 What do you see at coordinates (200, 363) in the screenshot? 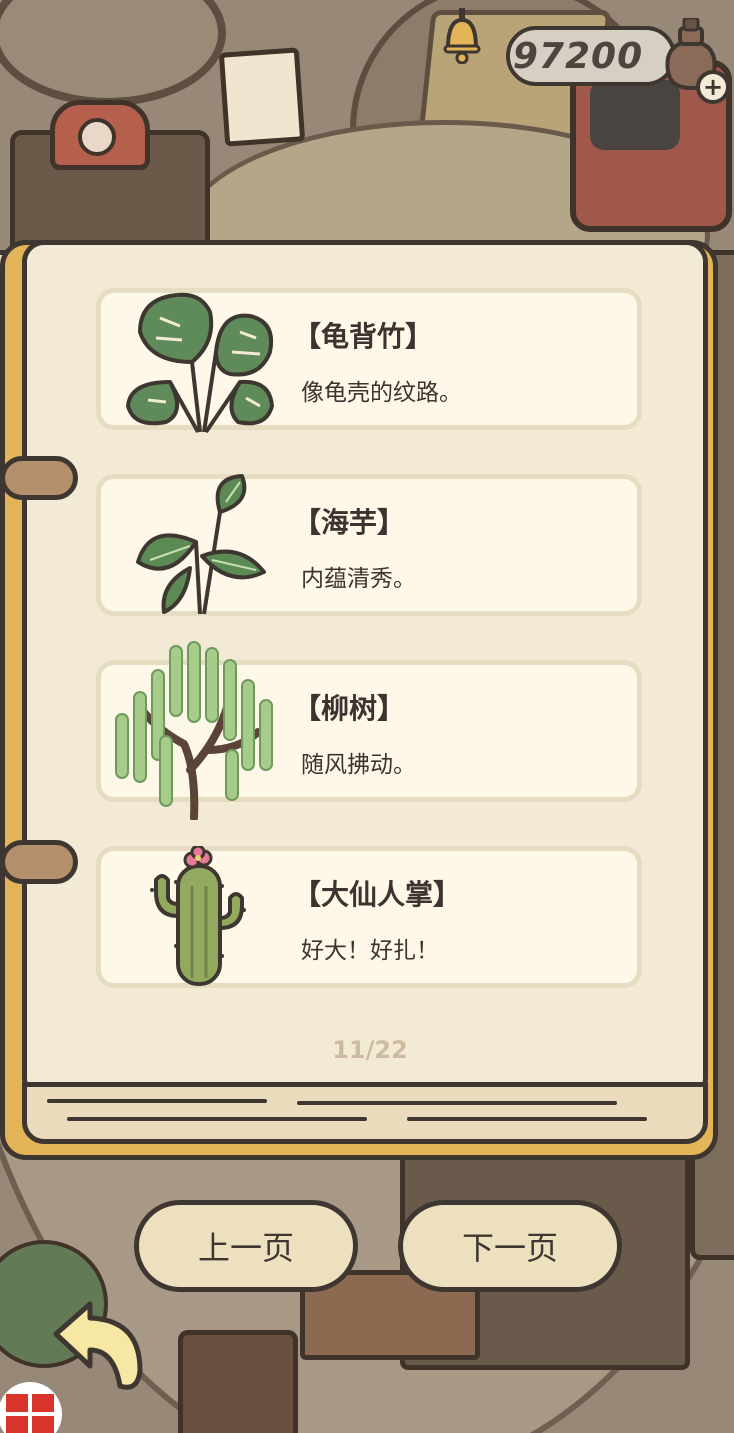
I see `monstera-plant-icon` at bounding box center [200, 363].